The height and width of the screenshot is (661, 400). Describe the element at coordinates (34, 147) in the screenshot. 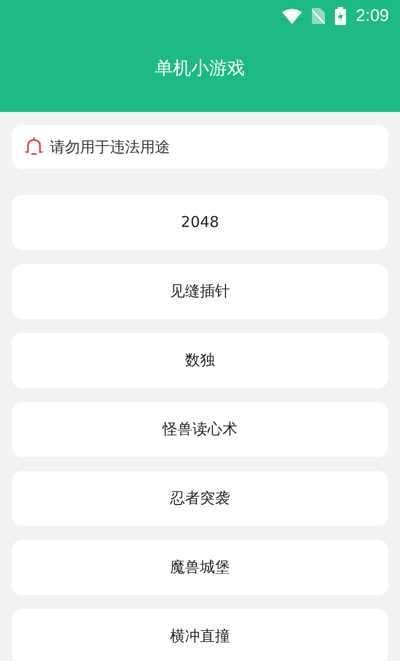

I see `bell-icon` at that location.